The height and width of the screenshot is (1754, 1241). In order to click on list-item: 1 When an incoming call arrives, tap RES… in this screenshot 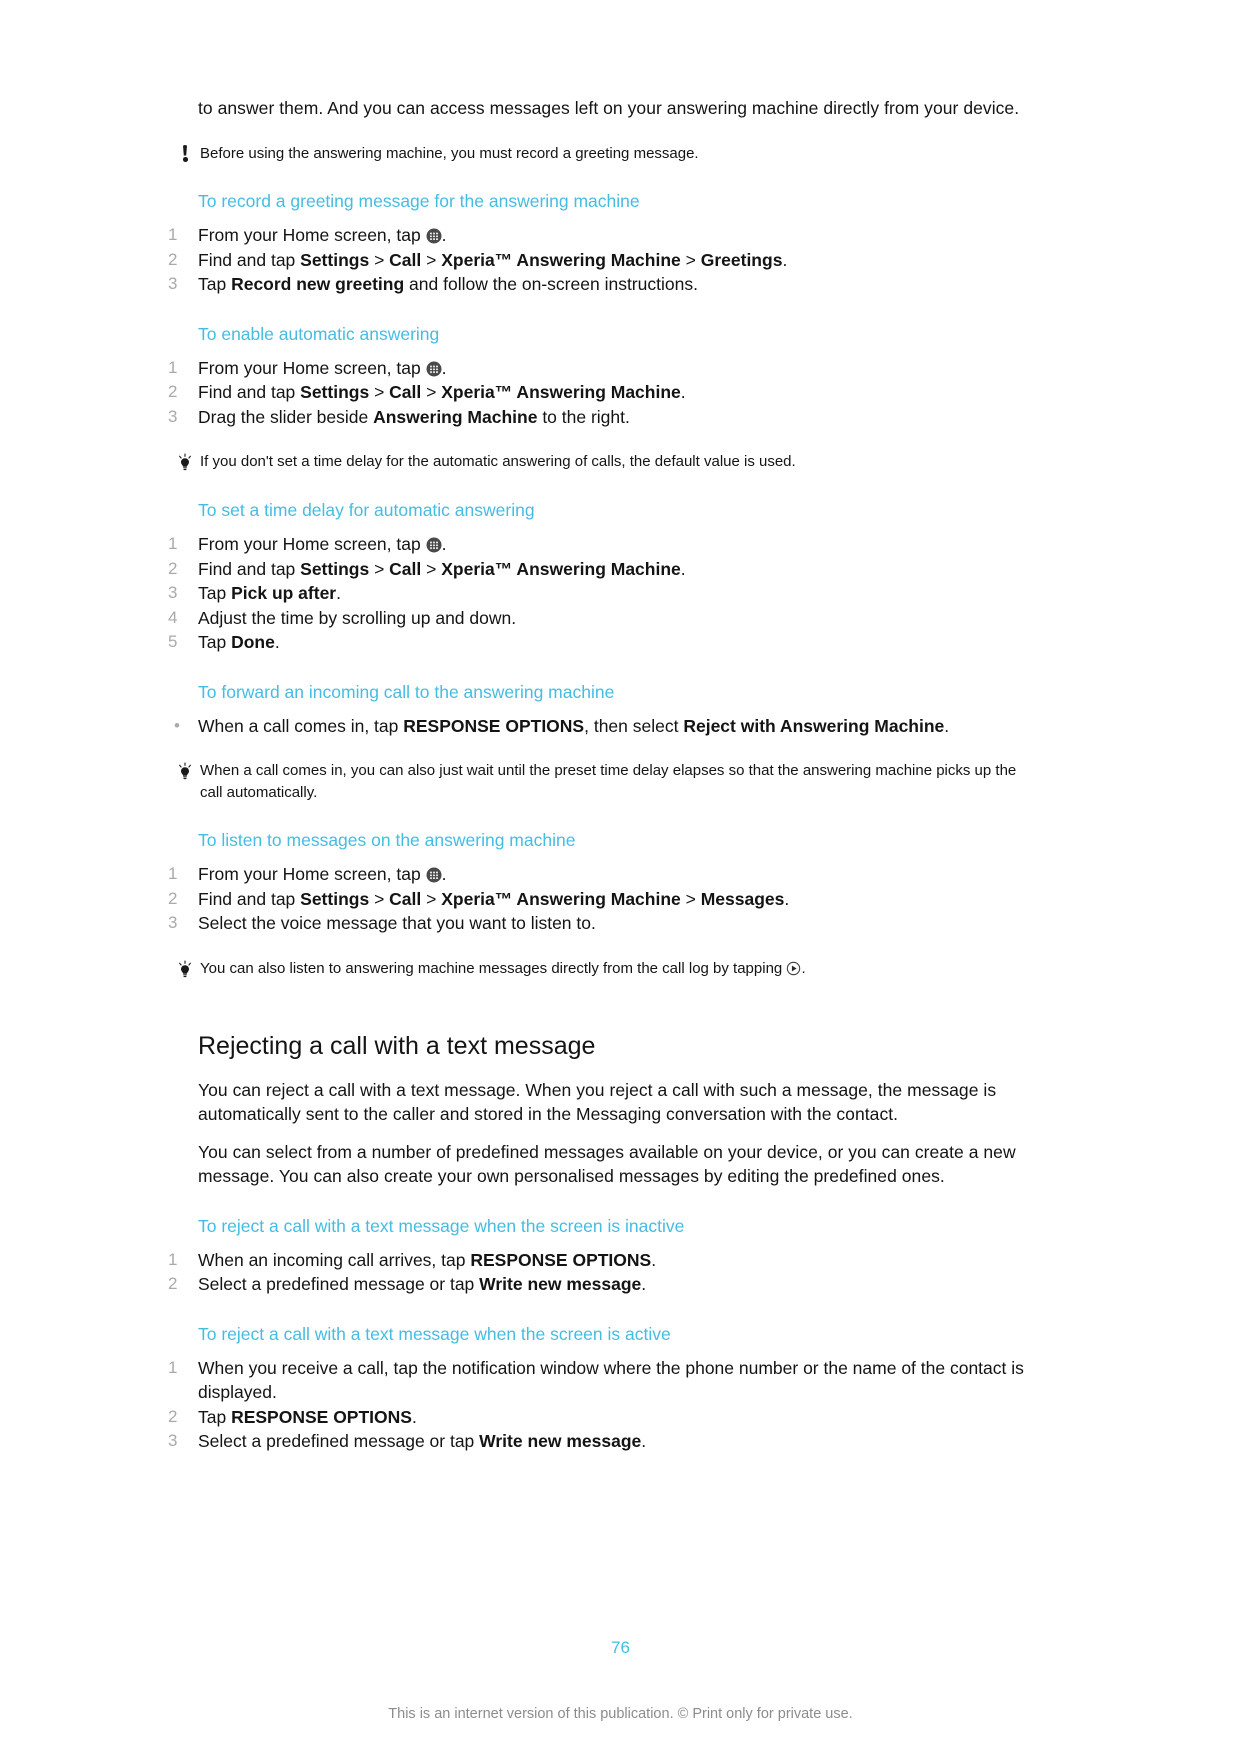, I will do `click(603, 1260)`.